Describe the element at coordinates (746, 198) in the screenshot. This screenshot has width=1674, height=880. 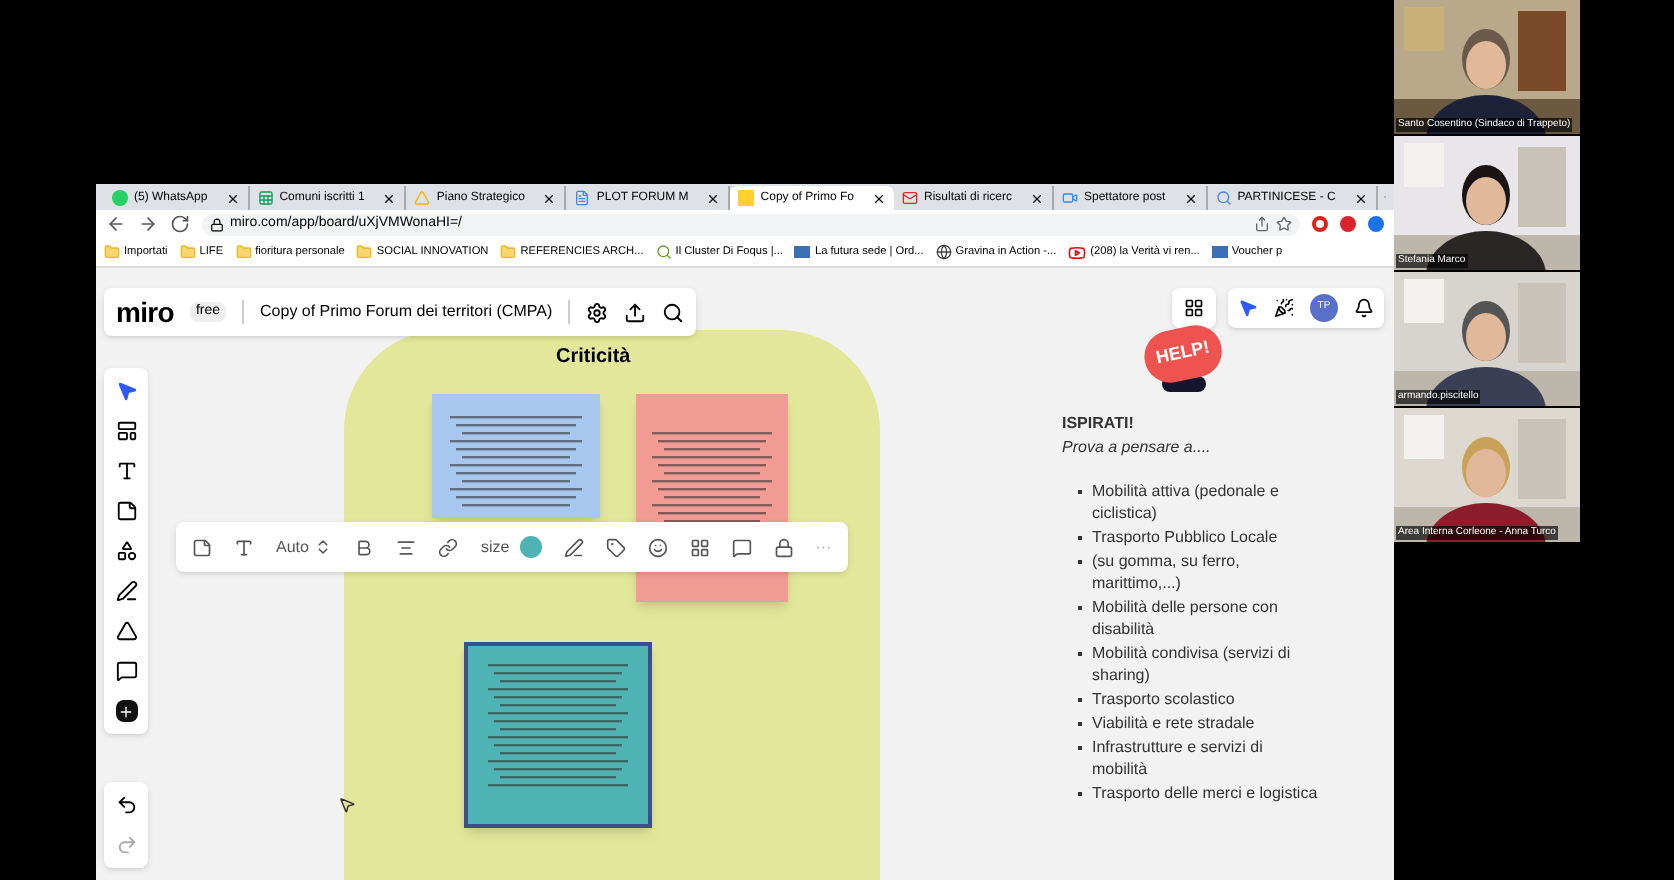
I see `board-icon` at that location.